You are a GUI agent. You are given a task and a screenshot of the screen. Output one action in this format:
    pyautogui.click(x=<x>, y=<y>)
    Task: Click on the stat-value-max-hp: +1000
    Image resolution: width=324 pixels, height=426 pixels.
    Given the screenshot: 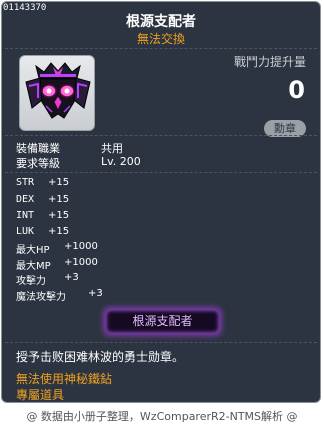 What is the action you would take?
    pyautogui.click(x=81, y=246)
    